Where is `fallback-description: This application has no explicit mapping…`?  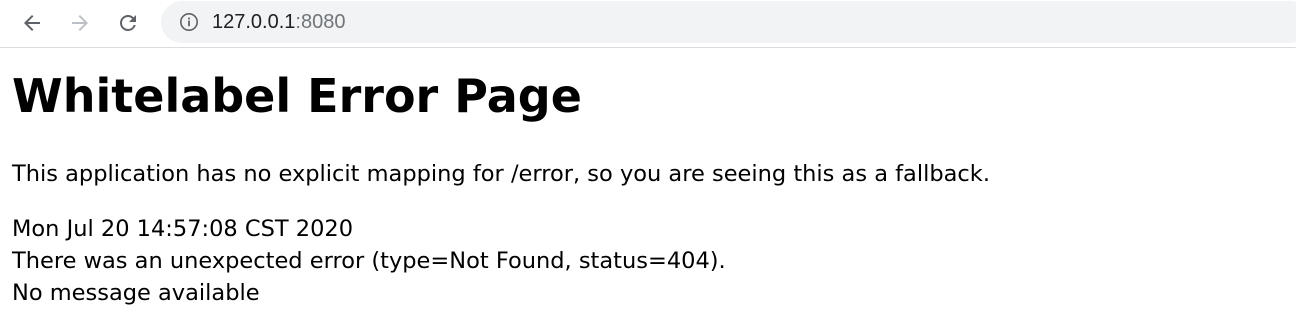 fallback-description: This application has no explicit mapping… is located at coordinates (501, 174).